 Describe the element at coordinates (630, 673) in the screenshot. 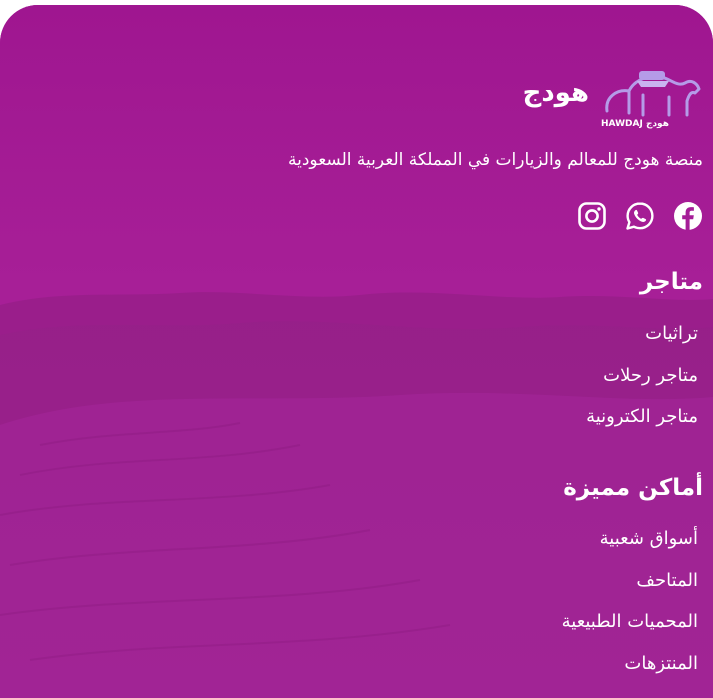

I see `places-link-parks: المنتزهات` at that location.